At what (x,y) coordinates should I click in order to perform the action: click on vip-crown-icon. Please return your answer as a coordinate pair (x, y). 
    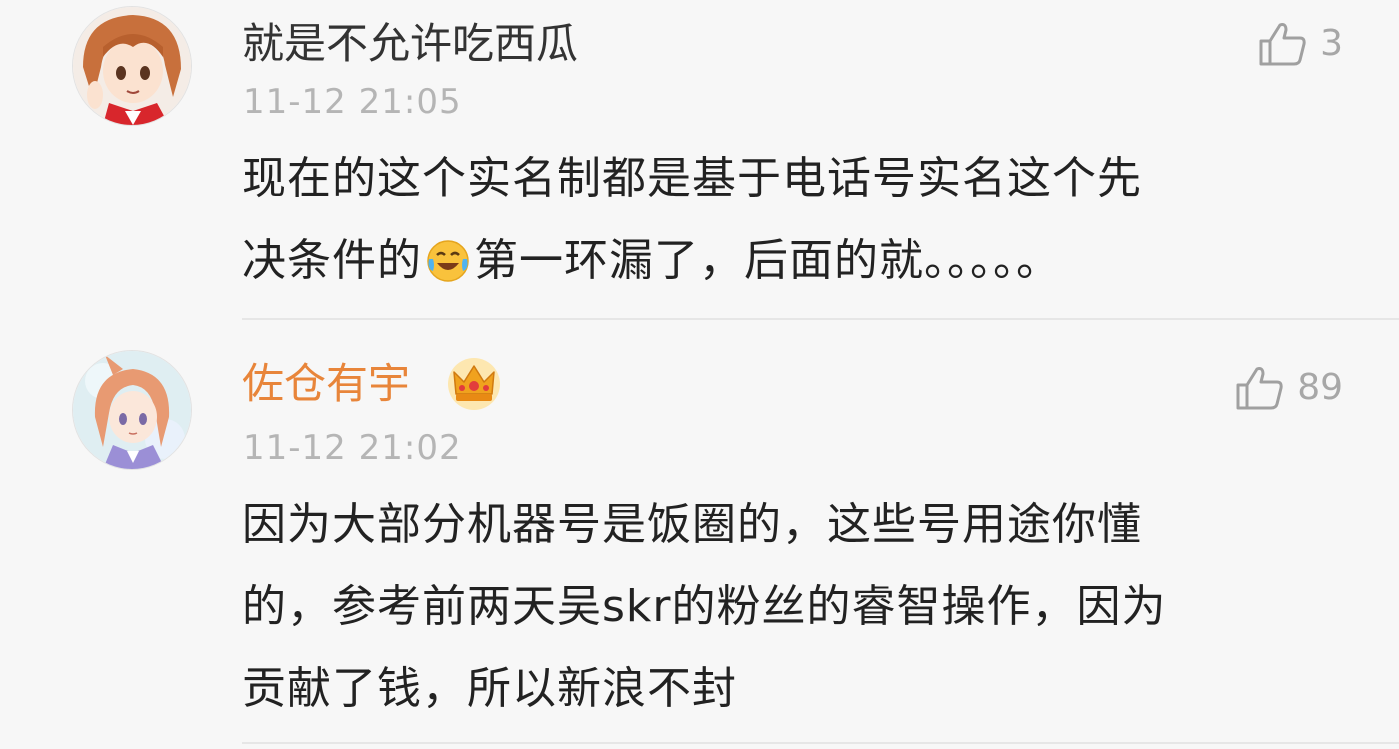
    Looking at the image, I should click on (474, 384).